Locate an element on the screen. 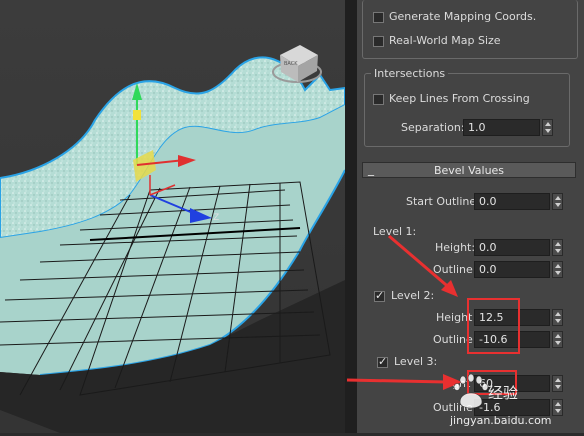 Image resolution: width=584 pixels, height=436 pixels. watermark-url: jingyan.baidu.com is located at coordinates (501, 420).